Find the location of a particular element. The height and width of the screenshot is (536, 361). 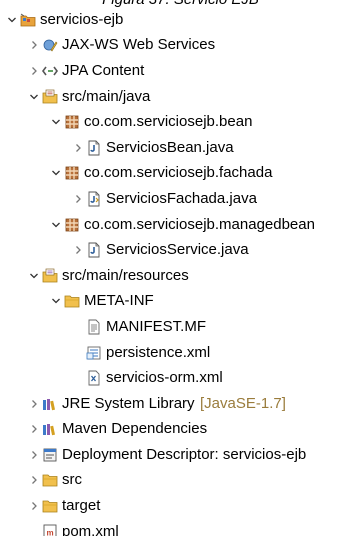

tree-item-serviciosfachada-java: ServiciosFachada.java is located at coordinates (180, 199).